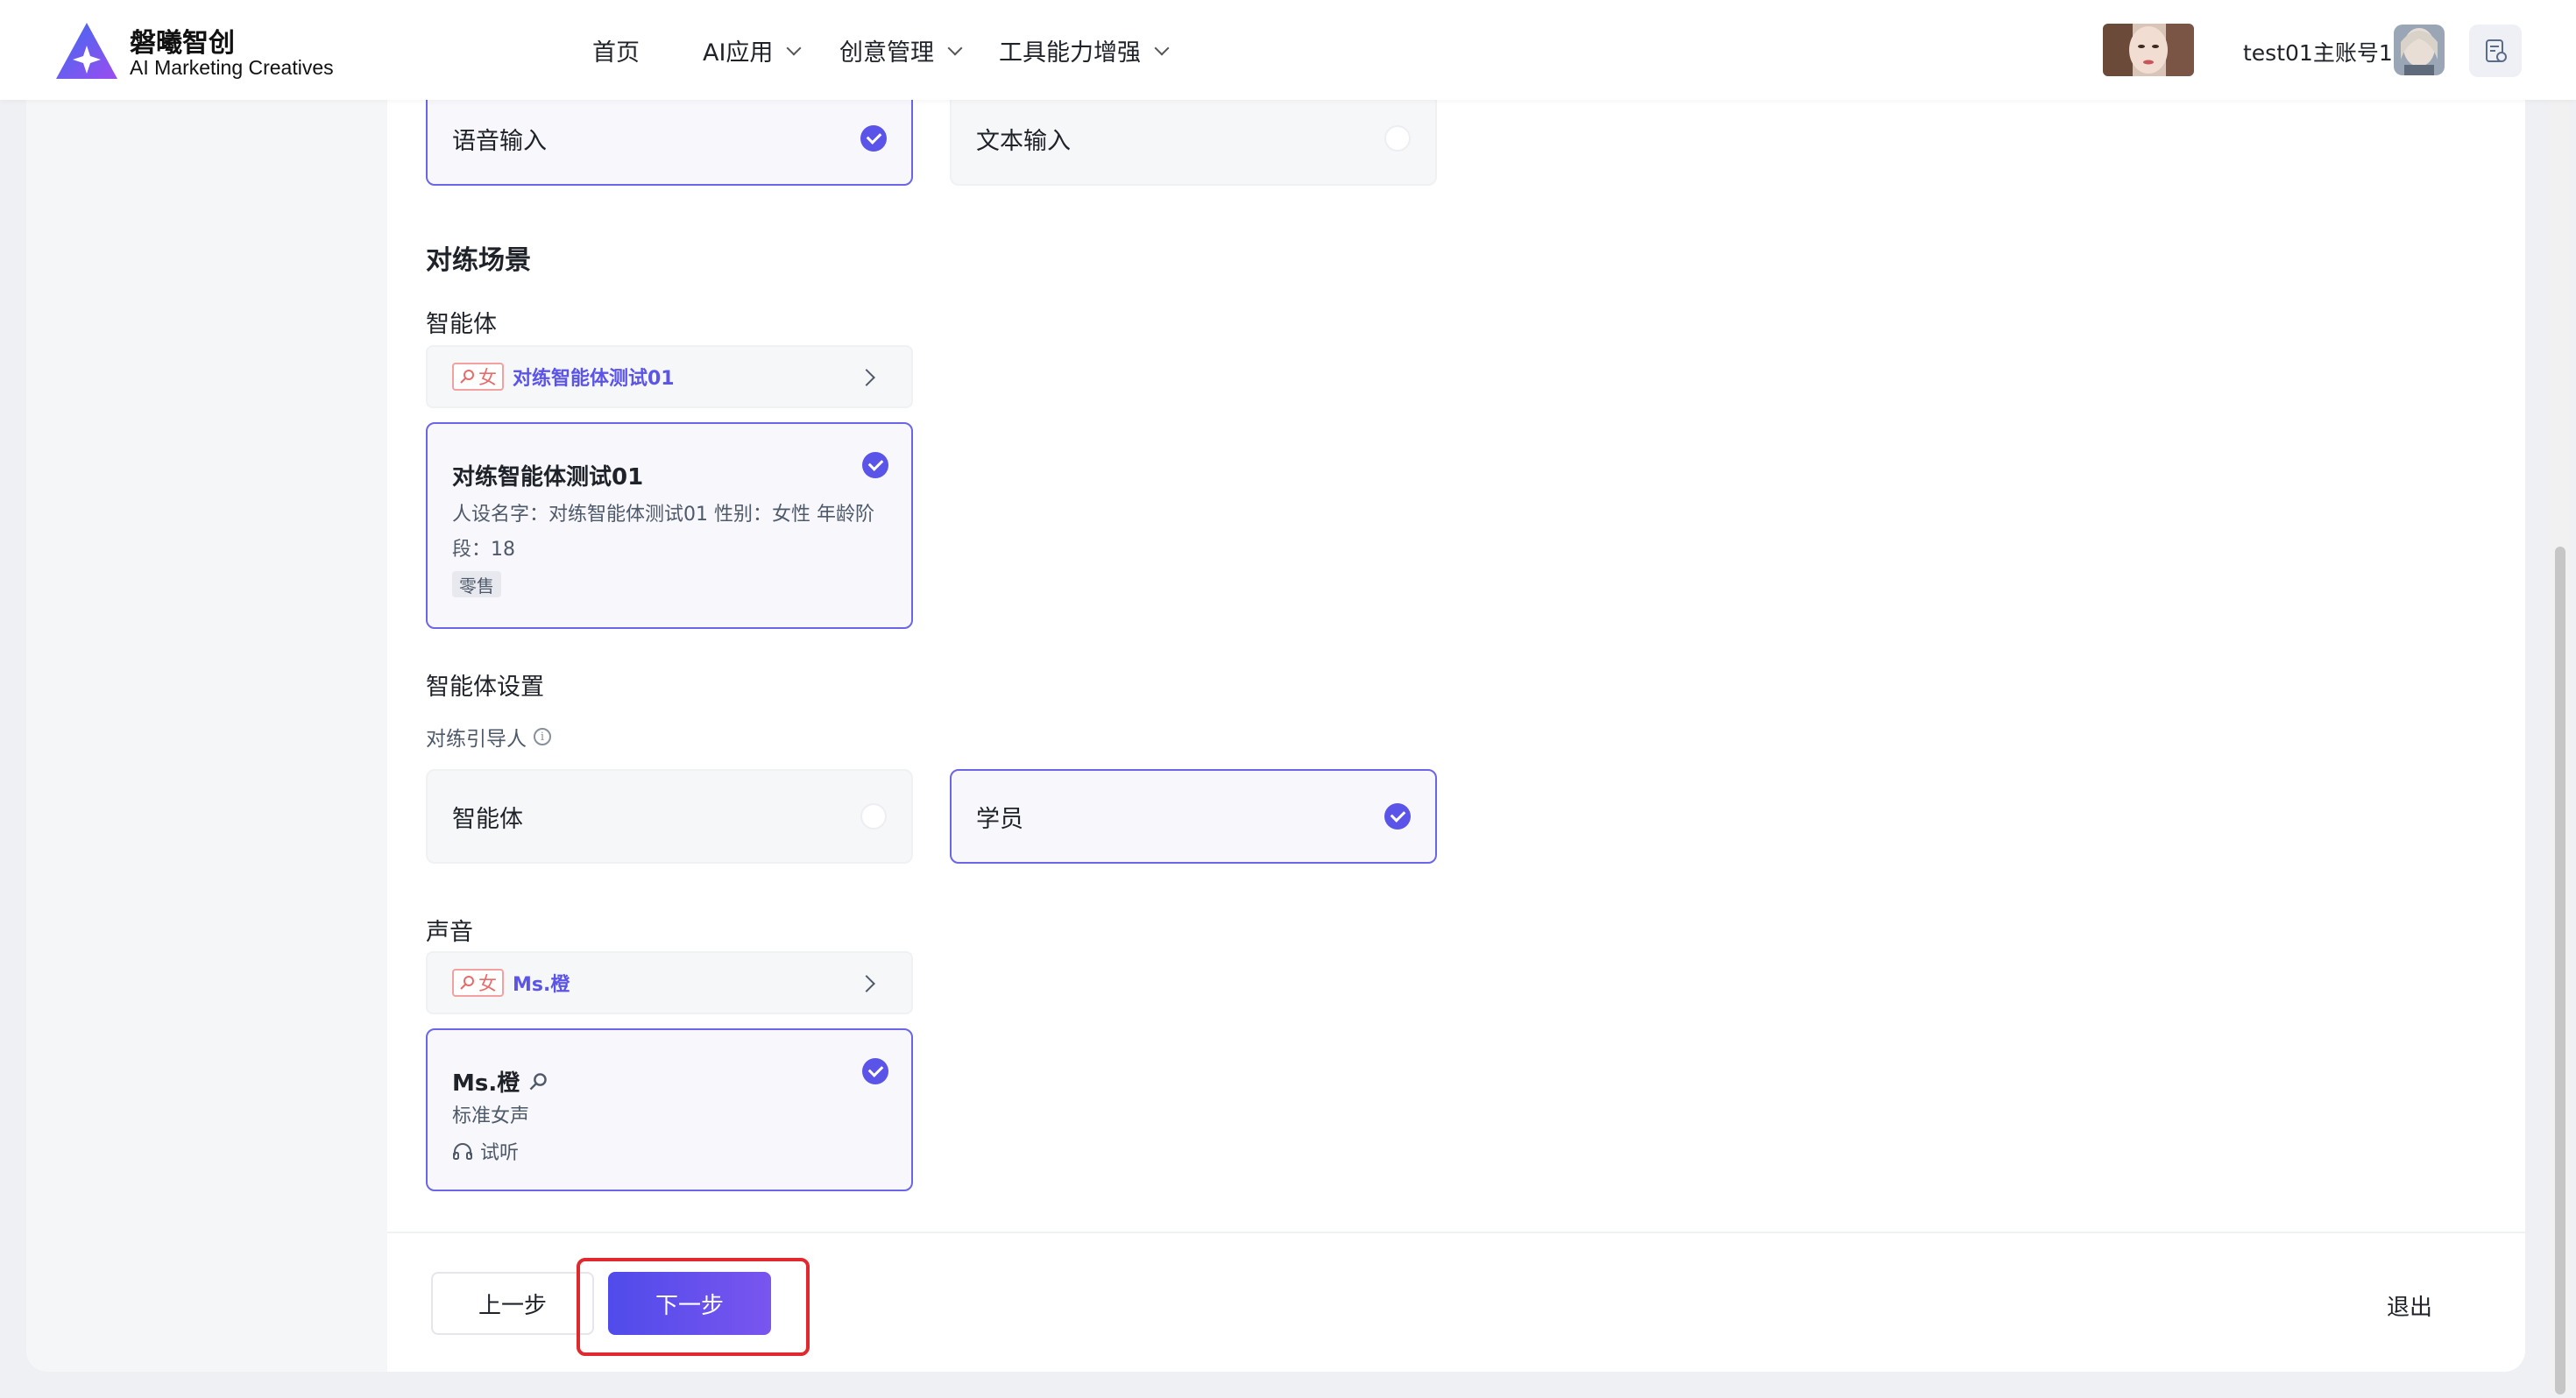 The width and height of the screenshot is (2576, 1398). I want to click on agent-card-title: 对练智能体测试01, so click(548, 477).